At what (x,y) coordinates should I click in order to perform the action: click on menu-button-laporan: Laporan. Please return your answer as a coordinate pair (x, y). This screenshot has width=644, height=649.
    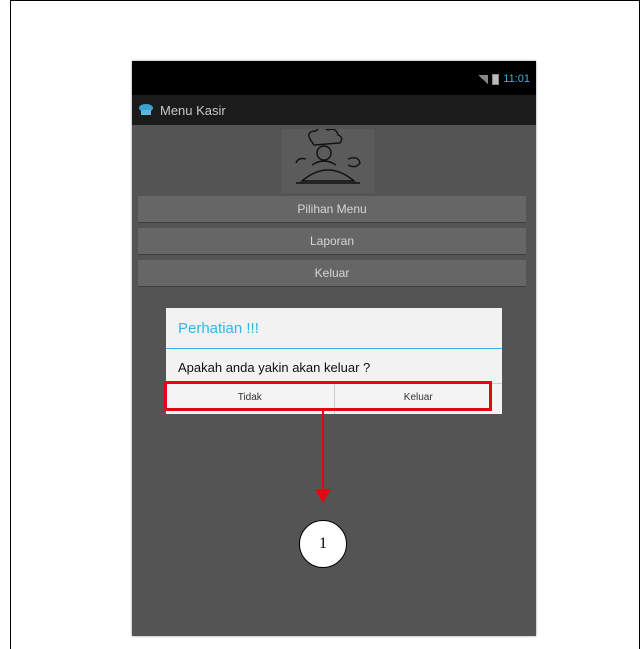
    Looking at the image, I should click on (332, 241).